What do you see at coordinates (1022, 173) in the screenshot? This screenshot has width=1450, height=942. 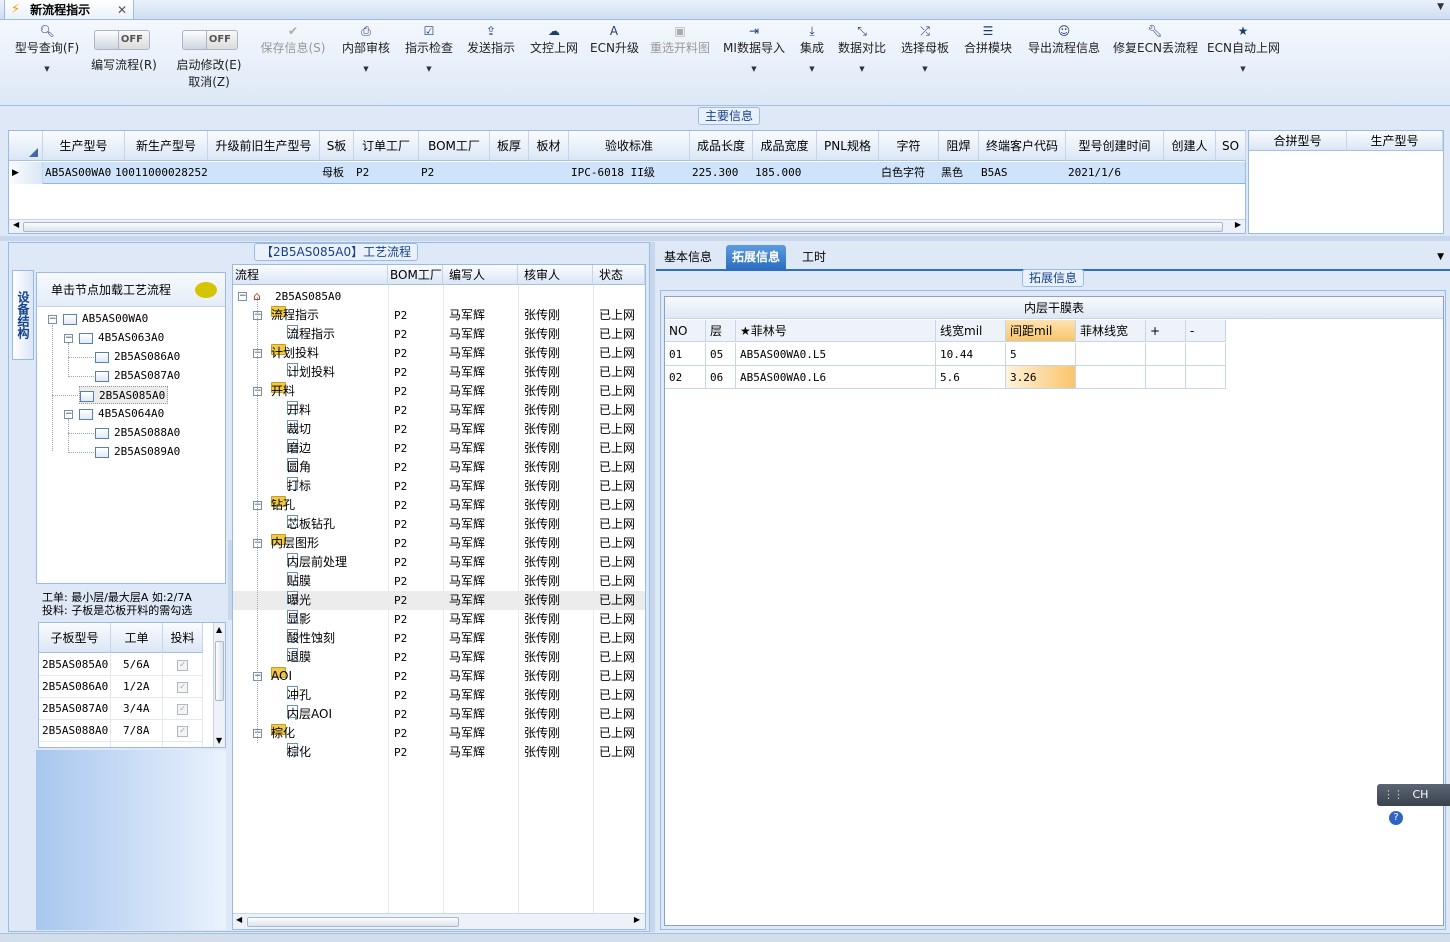 I see `cell-customer-code: B5AS` at bounding box center [1022, 173].